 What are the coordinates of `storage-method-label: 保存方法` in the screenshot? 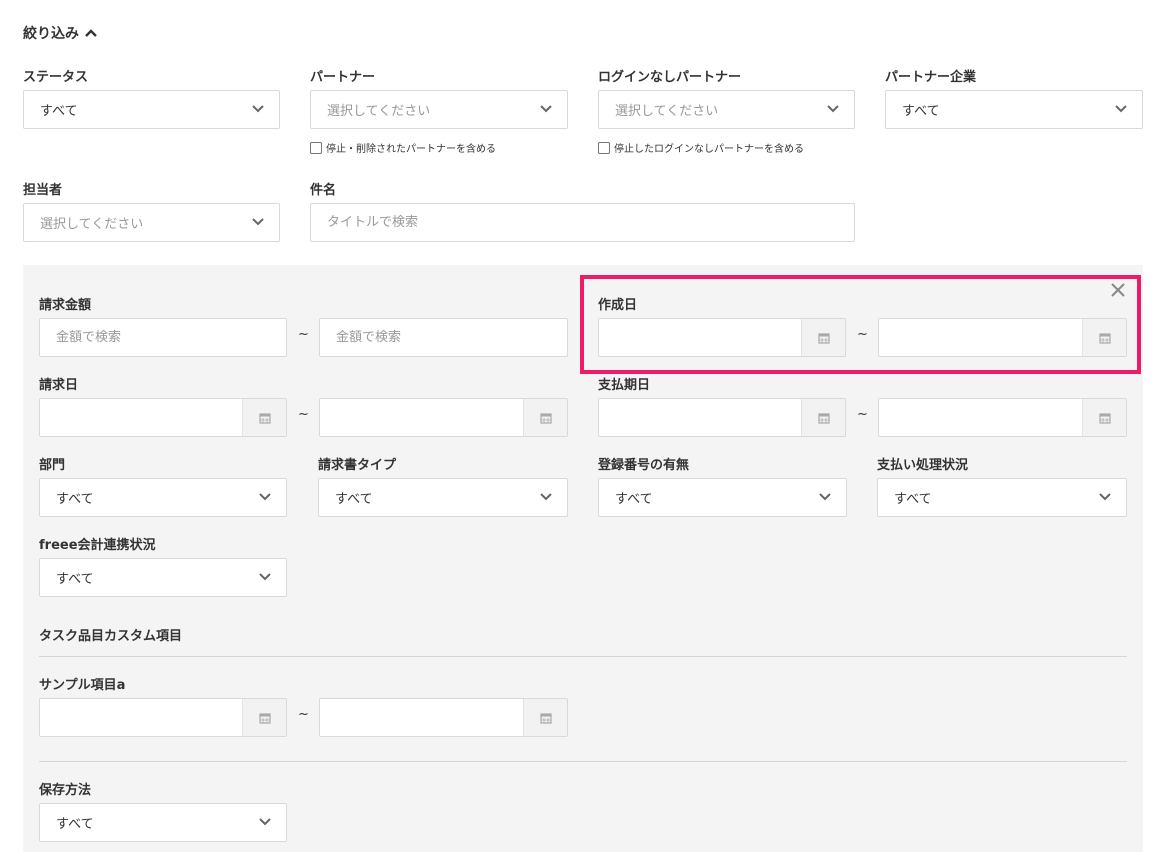 It's located at (65, 790).